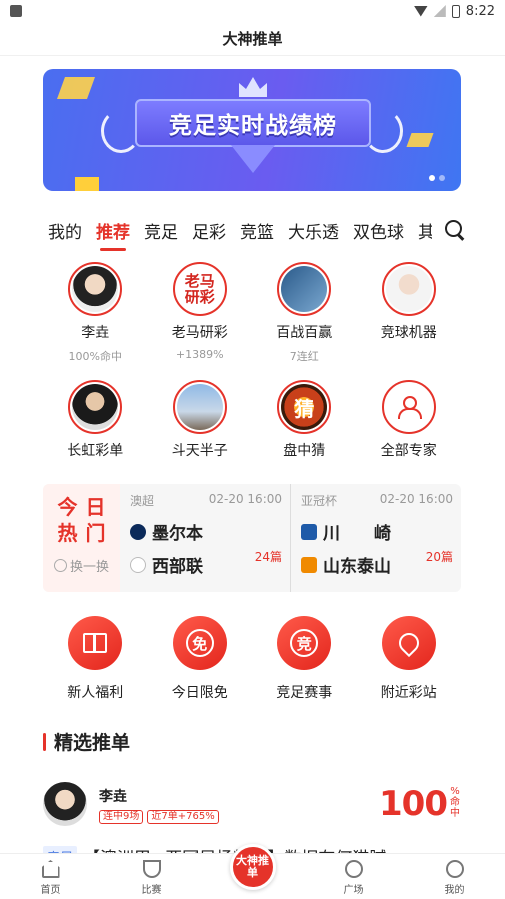 This screenshot has height=899, width=505. What do you see at coordinates (199, 354) in the screenshot?
I see `expert-stat: +1389%` at bounding box center [199, 354].